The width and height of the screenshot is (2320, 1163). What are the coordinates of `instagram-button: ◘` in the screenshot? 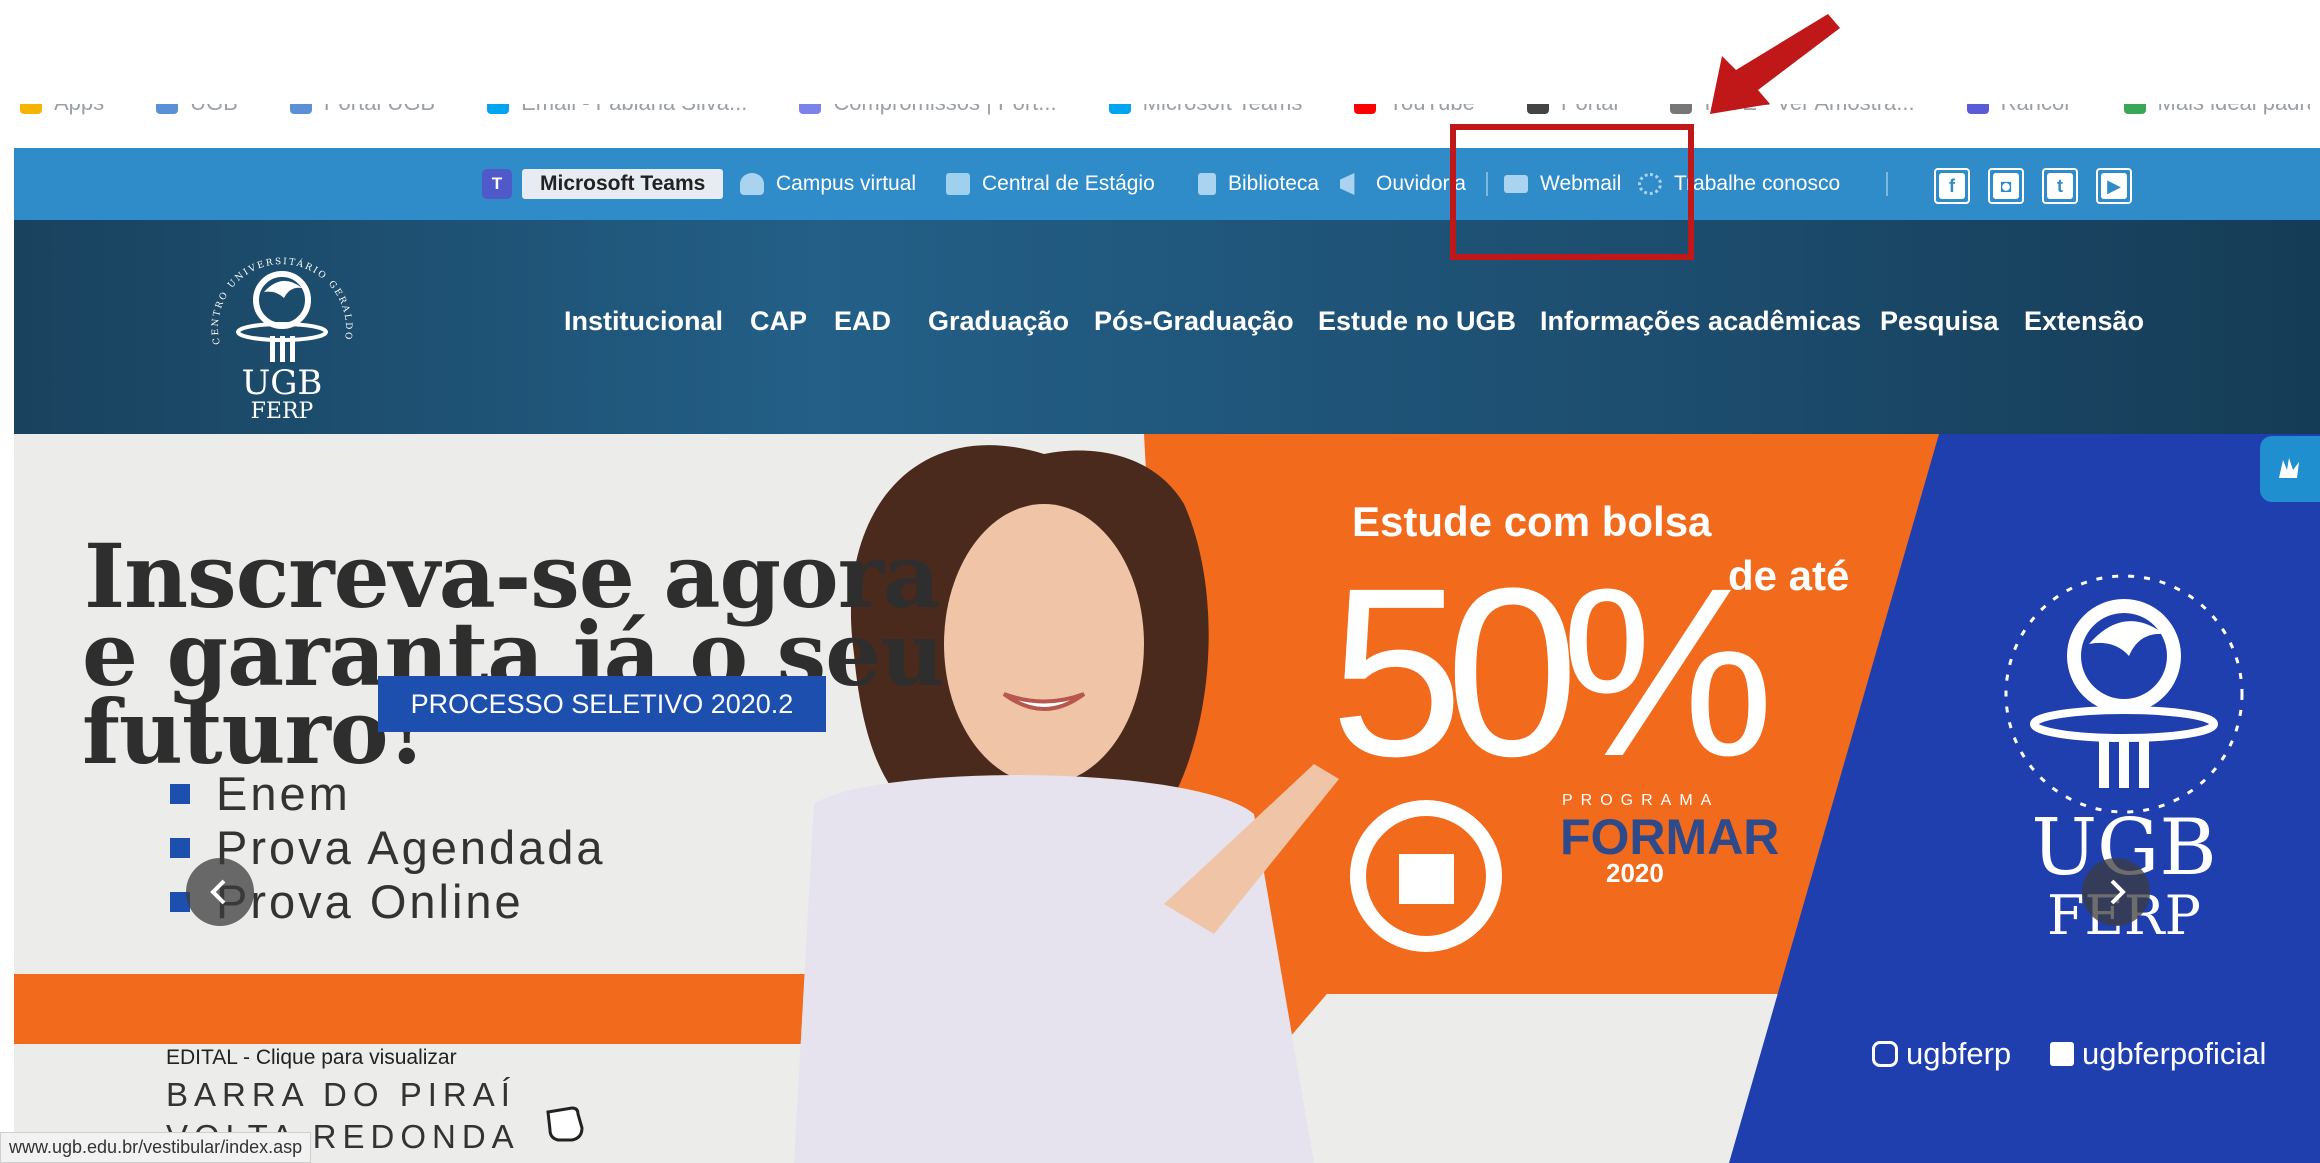 It's located at (2006, 186).